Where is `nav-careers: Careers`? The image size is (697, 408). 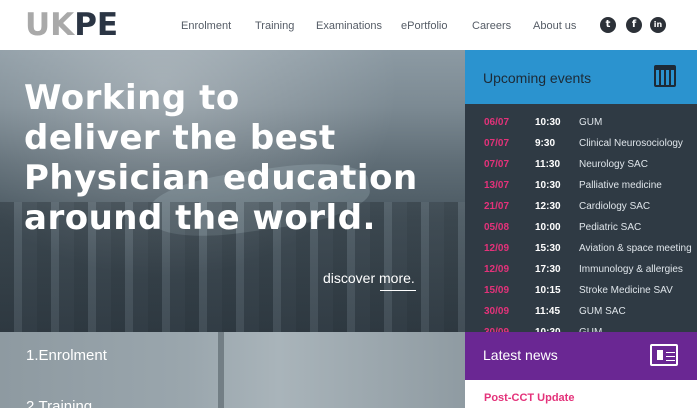 nav-careers: Careers is located at coordinates (491, 26).